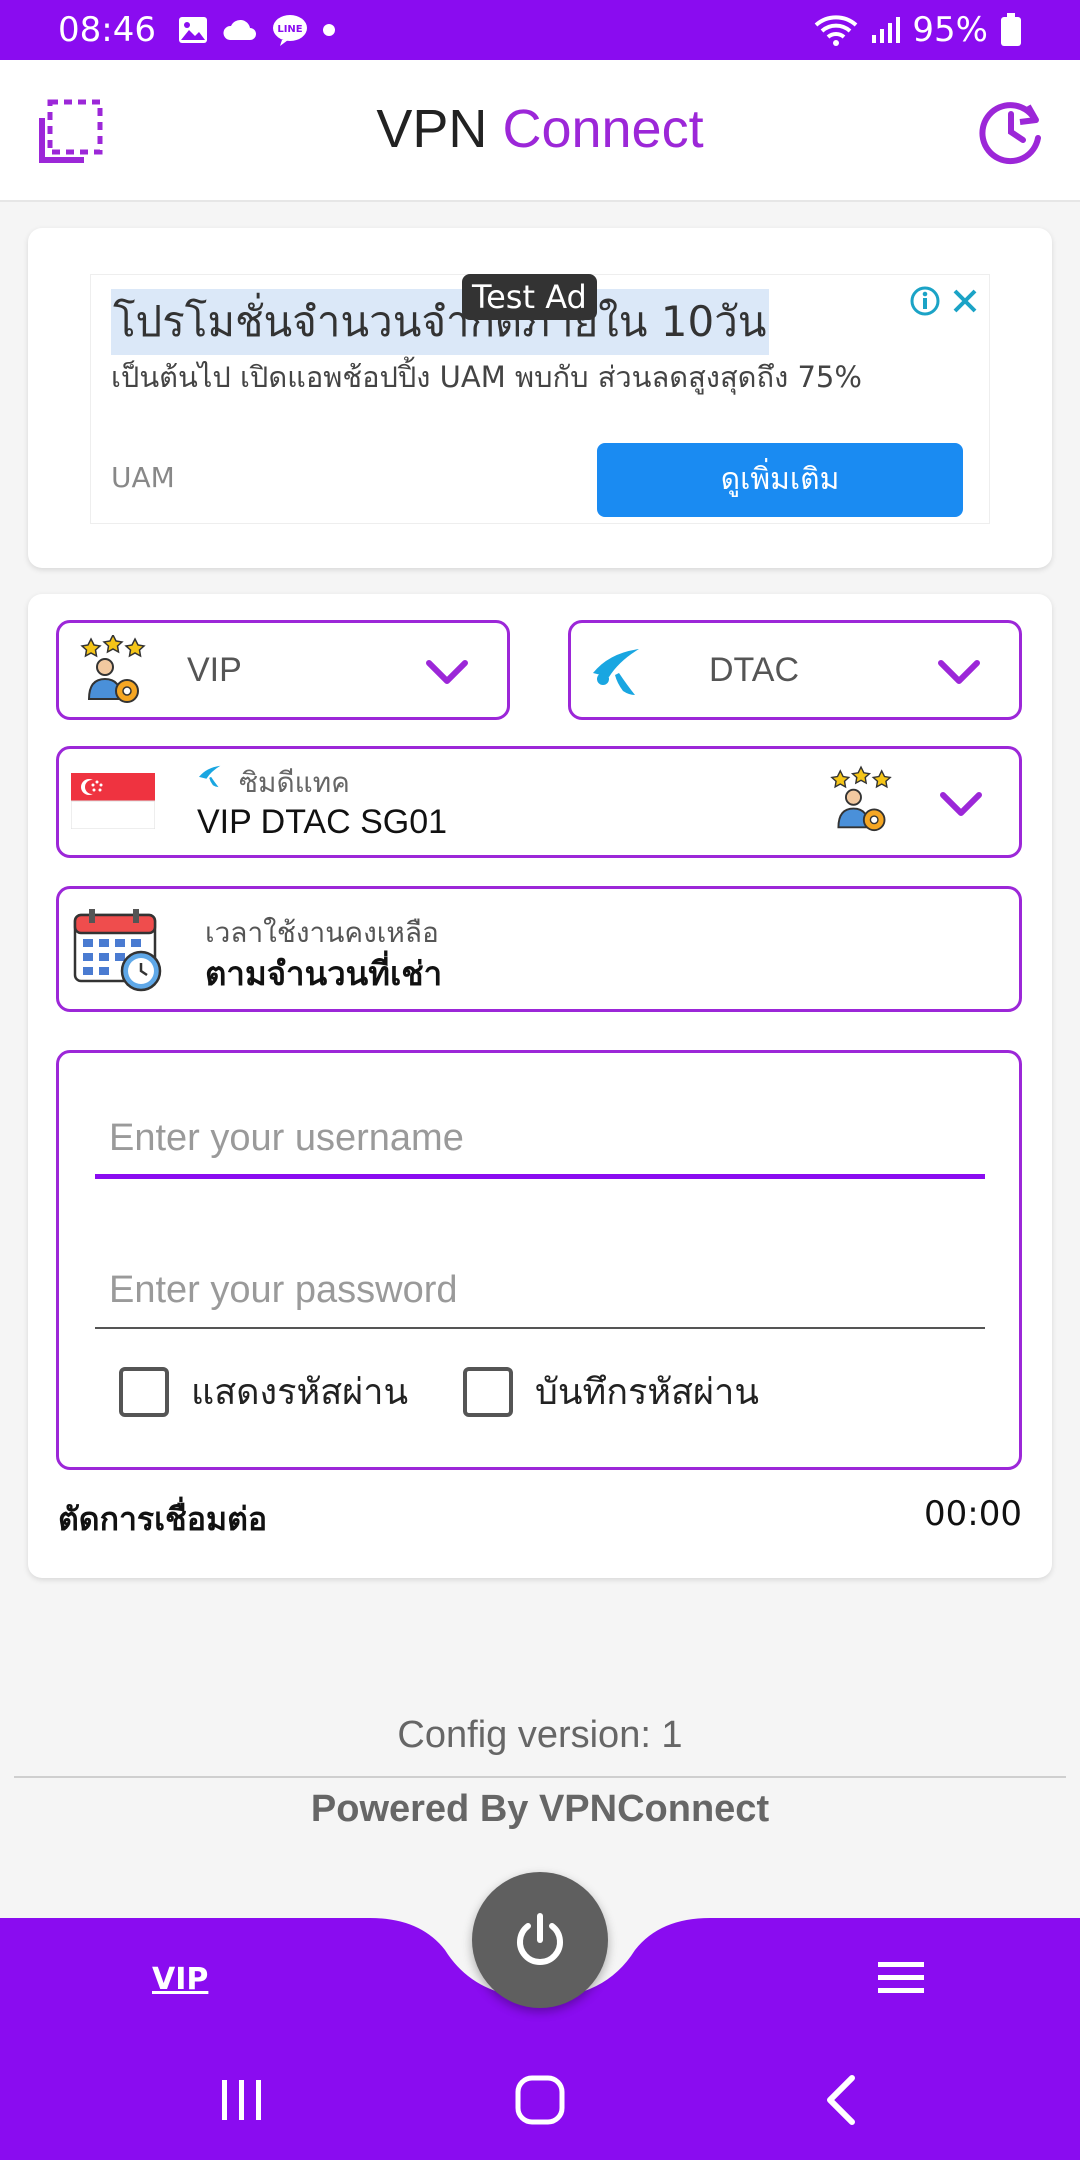 This screenshot has height=2160, width=1080. What do you see at coordinates (117, 950) in the screenshot?
I see `calendar-clock-icon` at bounding box center [117, 950].